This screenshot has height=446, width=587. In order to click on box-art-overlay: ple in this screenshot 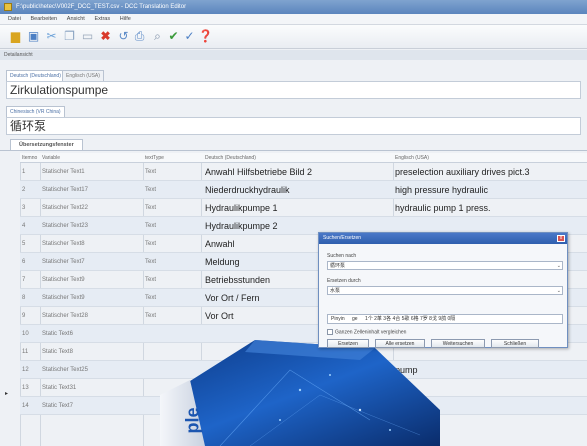, I will do `click(310, 393)`.